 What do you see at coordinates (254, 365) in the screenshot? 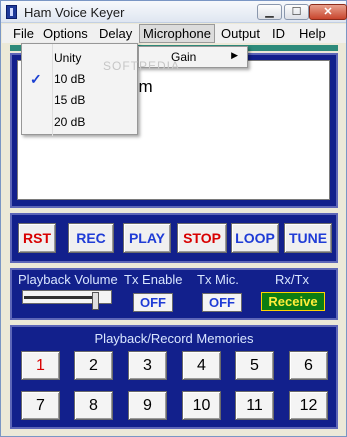
I see `memory-button-5: 5` at bounding box center [254, 365].